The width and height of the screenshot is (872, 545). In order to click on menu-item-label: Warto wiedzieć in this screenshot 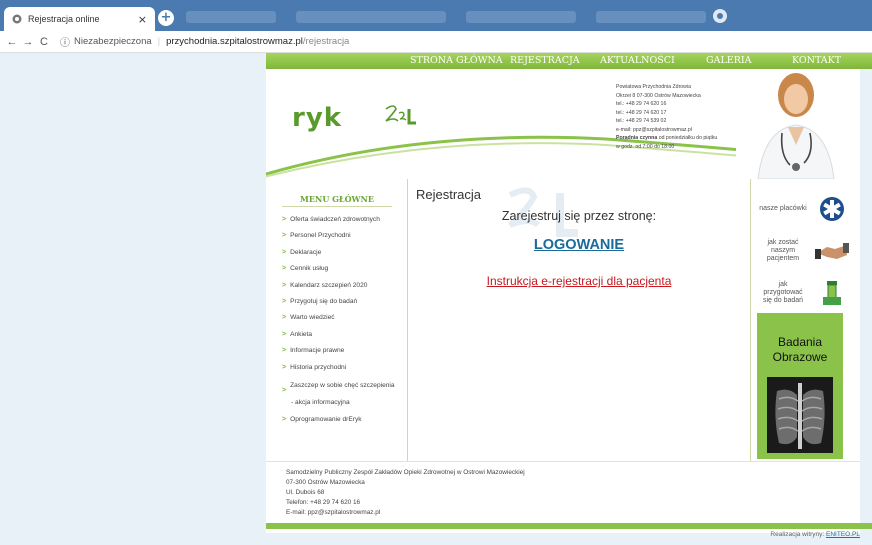, I will do `click(312, 318)`.